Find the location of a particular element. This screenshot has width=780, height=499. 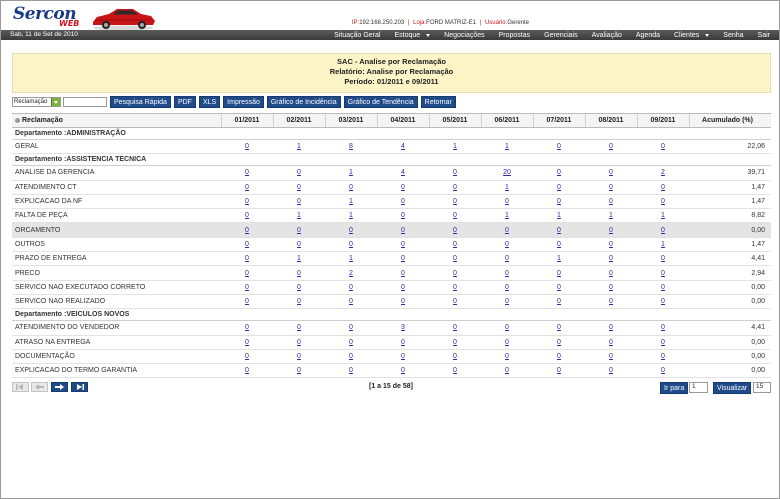

count-link: 2 is located at coordinates (351, 273).